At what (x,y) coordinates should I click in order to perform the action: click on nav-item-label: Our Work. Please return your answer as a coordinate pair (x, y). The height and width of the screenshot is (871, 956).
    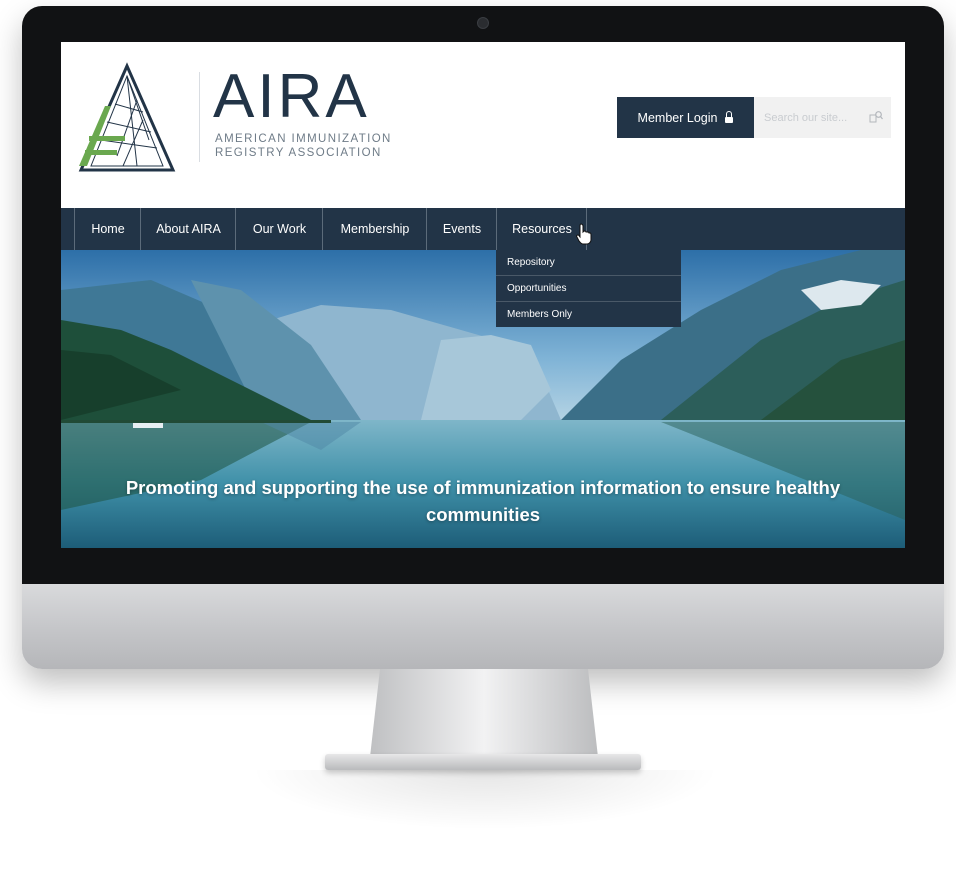
    Looking at the image, I should click on (279, 229).